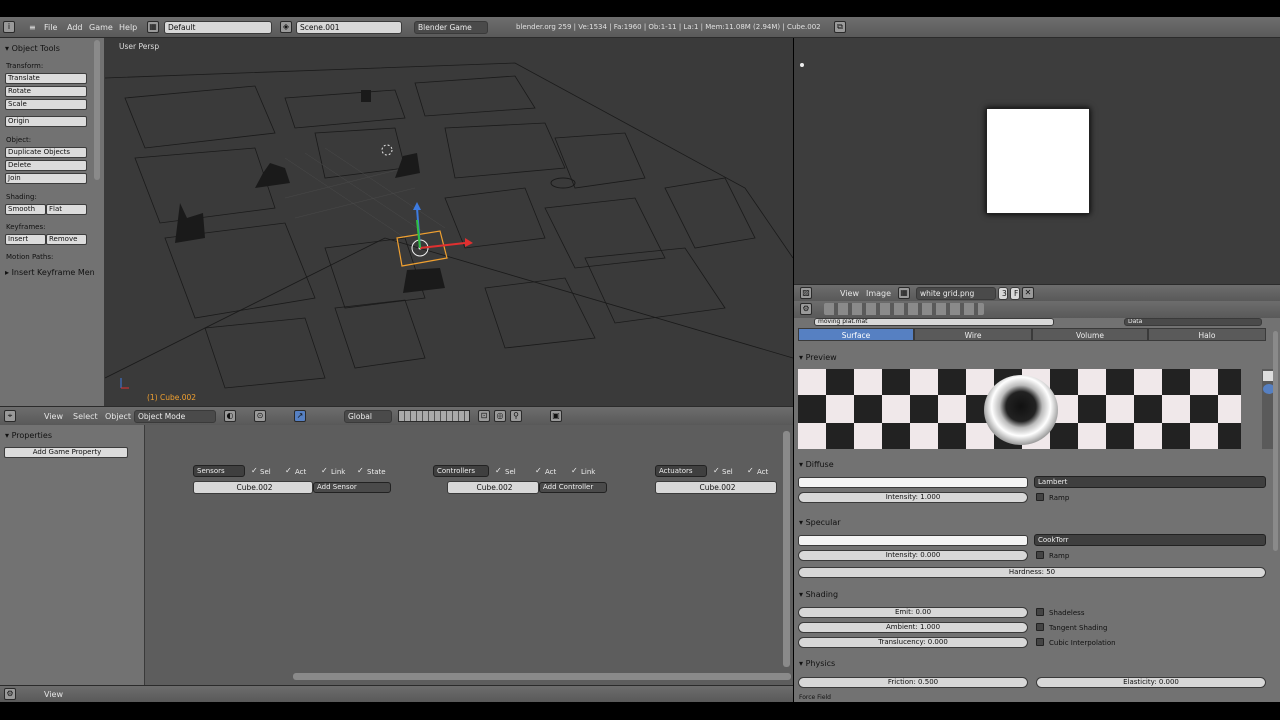 The width and height of the screenshot is (1280, 720). Describe the element at coordinates (816, 464) in the screenshot. I see `diffuse-panel-title: ▾ Diffuse` at that location.